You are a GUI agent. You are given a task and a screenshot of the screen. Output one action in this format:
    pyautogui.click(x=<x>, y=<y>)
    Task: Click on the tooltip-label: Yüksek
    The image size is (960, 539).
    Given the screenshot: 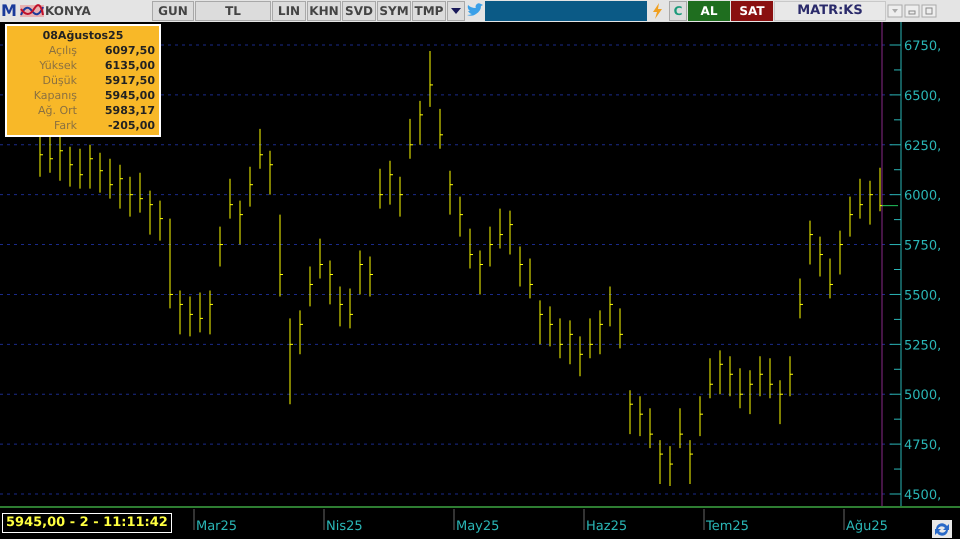 What is the action you would take?
    pyautogui.click(x=57, y=65)
    